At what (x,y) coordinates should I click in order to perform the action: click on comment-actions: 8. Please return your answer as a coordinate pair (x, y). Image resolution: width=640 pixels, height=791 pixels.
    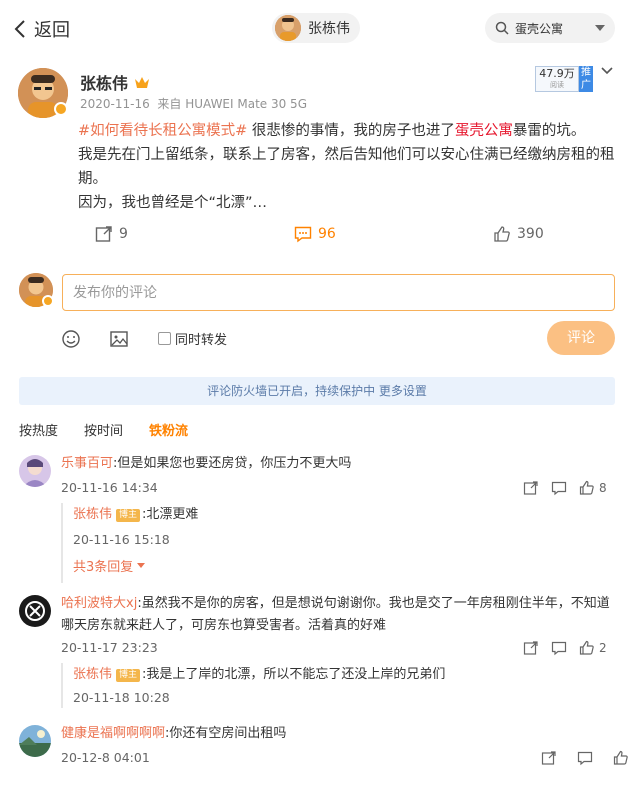
    Looking at the image, I should click on (565, 488).